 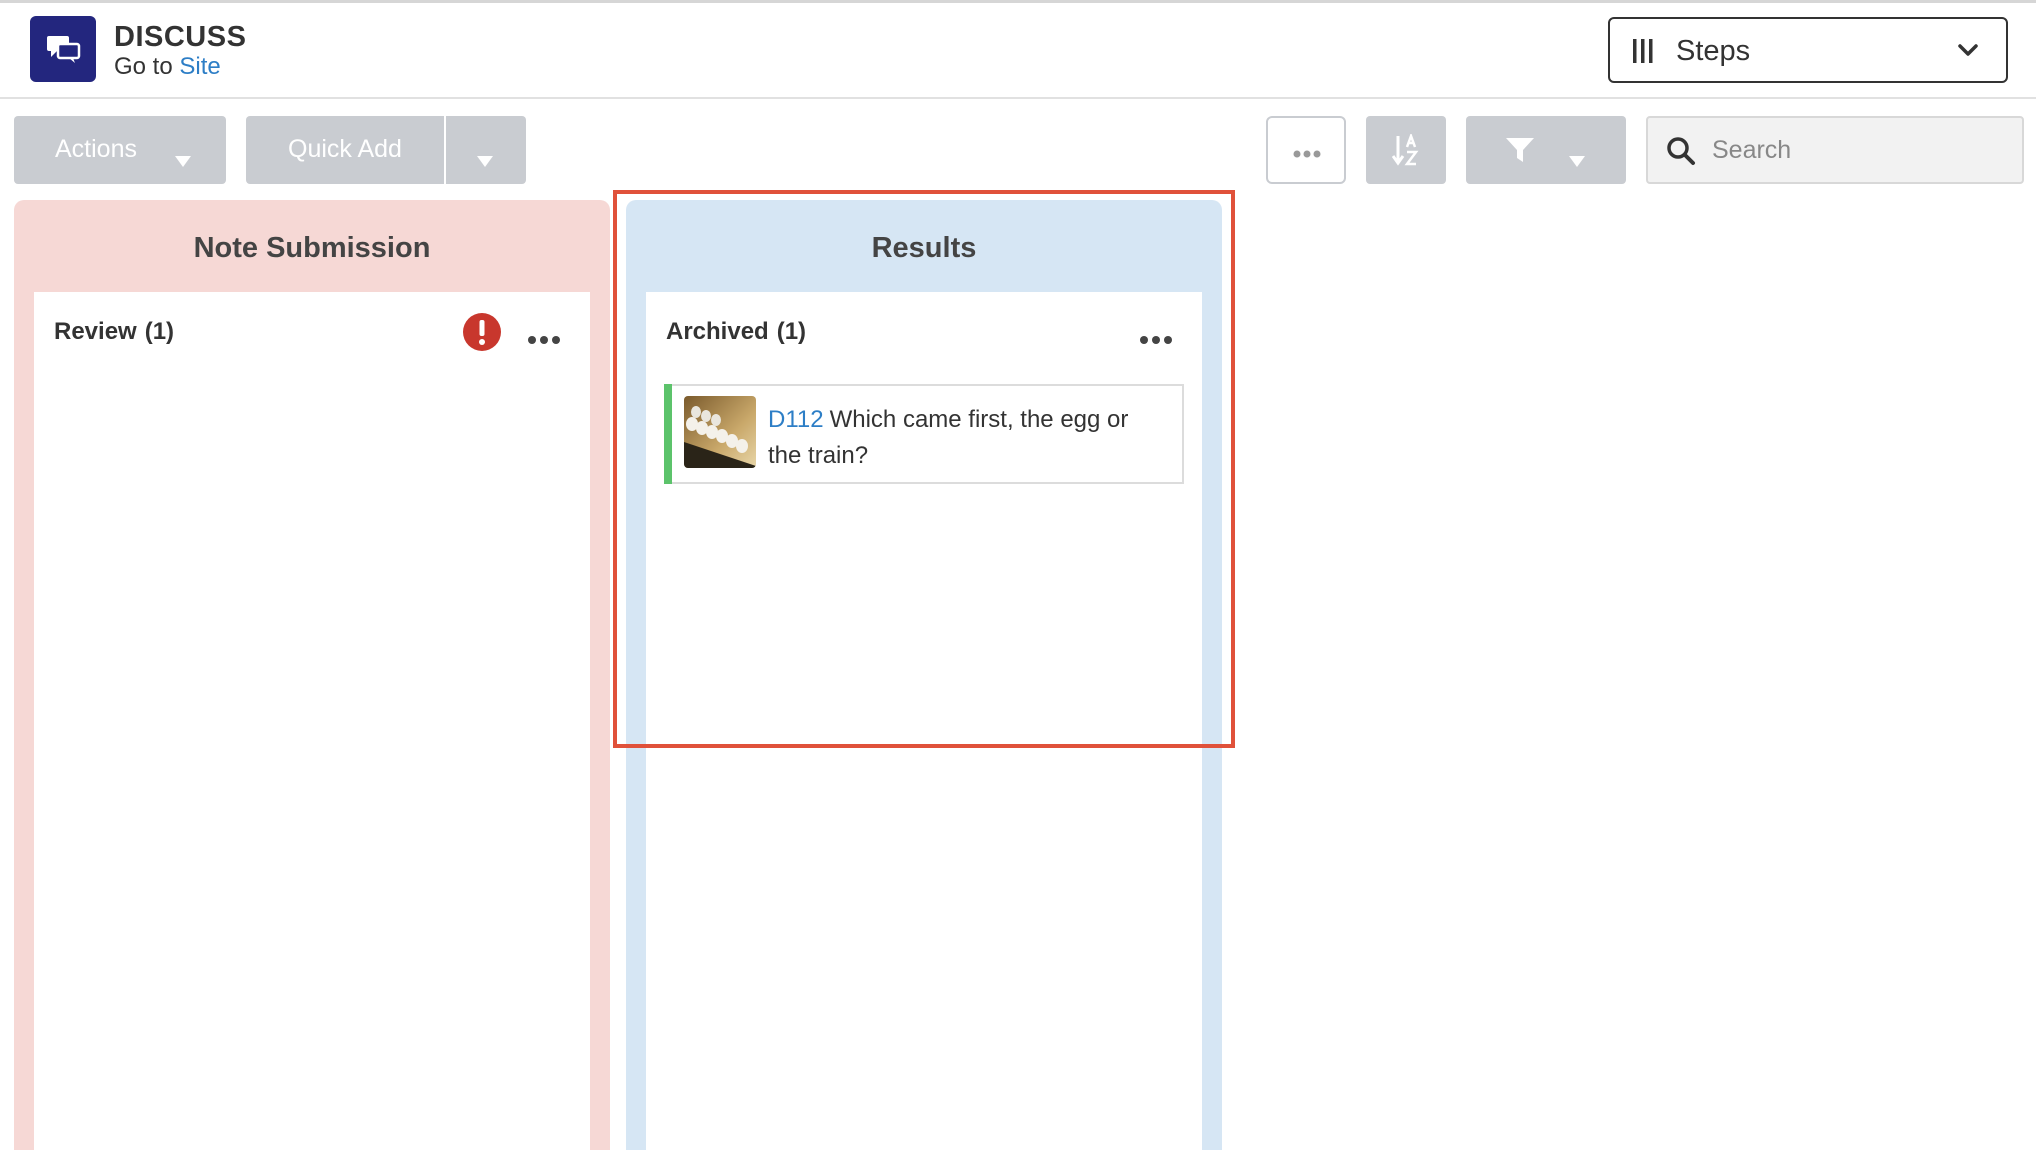 I want to click on sort-az-icon, so click(x=1405, y=152).